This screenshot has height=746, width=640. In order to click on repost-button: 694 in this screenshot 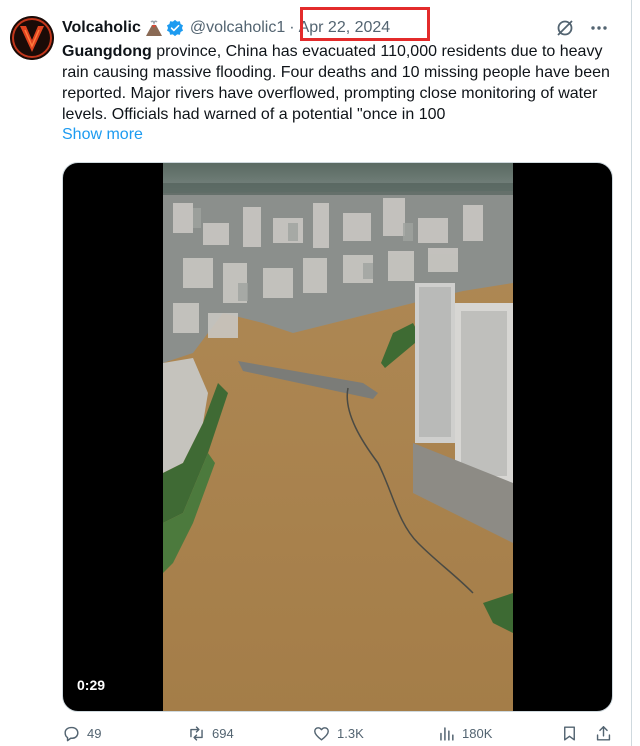, I will do `click(210, 733)`.